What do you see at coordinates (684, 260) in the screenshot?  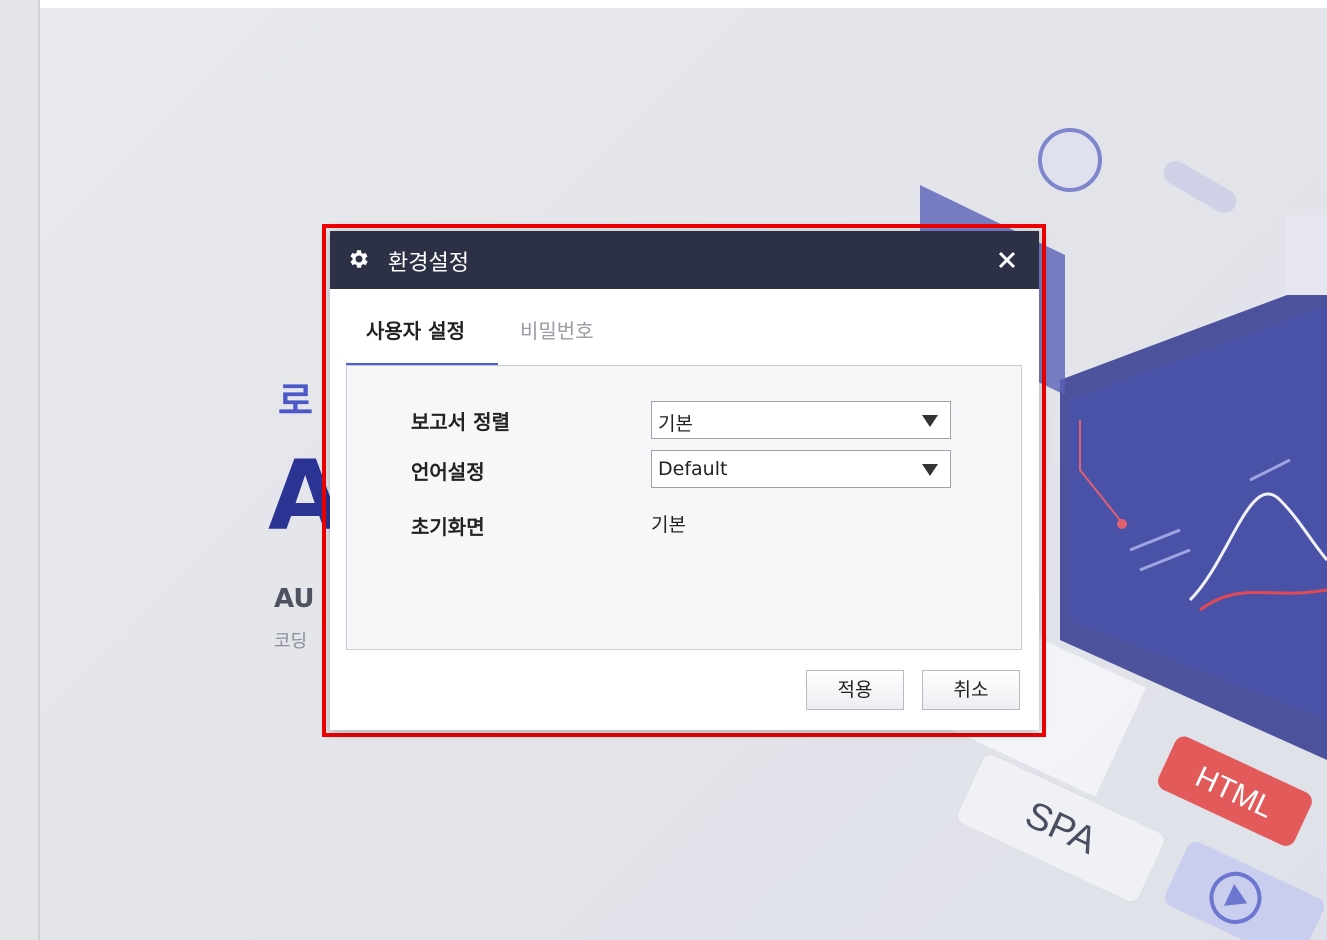 I see `dialog-title-bar: 환경설정` at bounding box center [684, 260].